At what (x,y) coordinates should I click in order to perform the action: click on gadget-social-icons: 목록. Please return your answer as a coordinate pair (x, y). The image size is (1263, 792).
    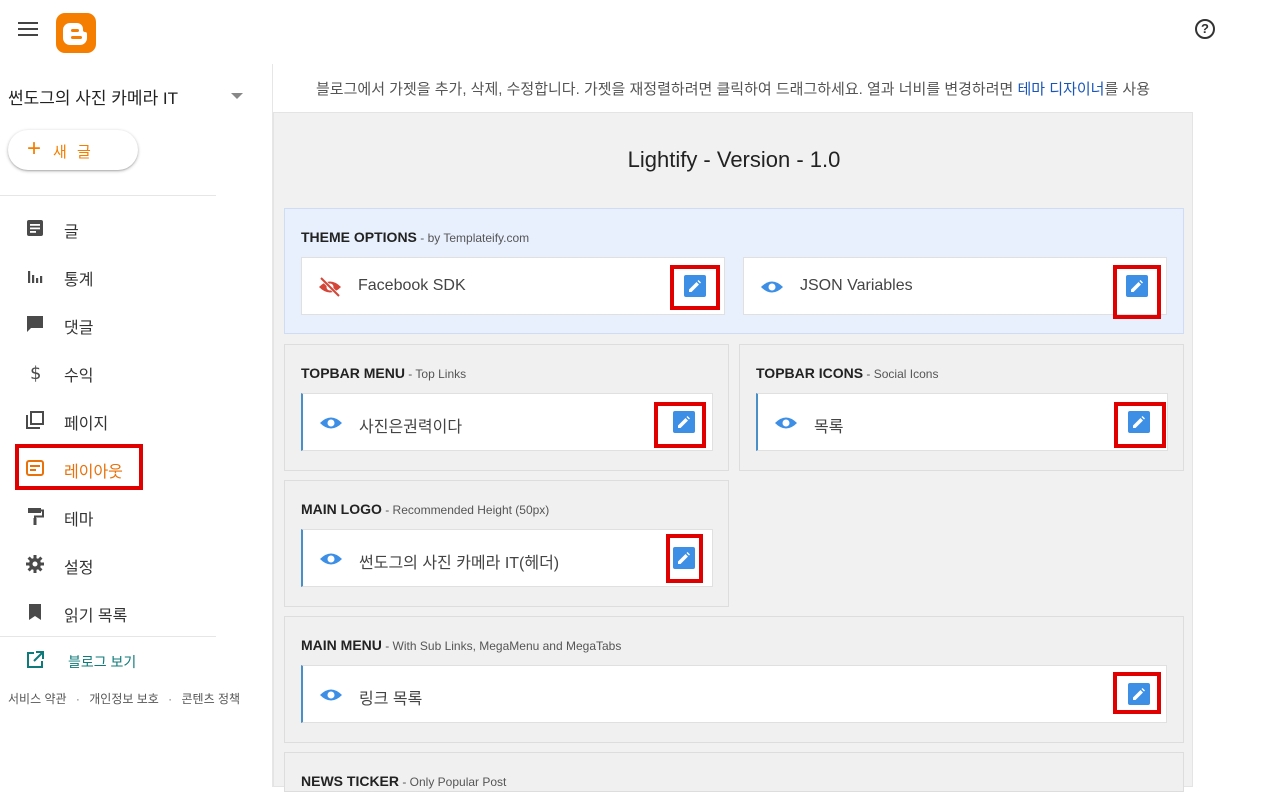
    Looking at the image, I should click on (962, 422).